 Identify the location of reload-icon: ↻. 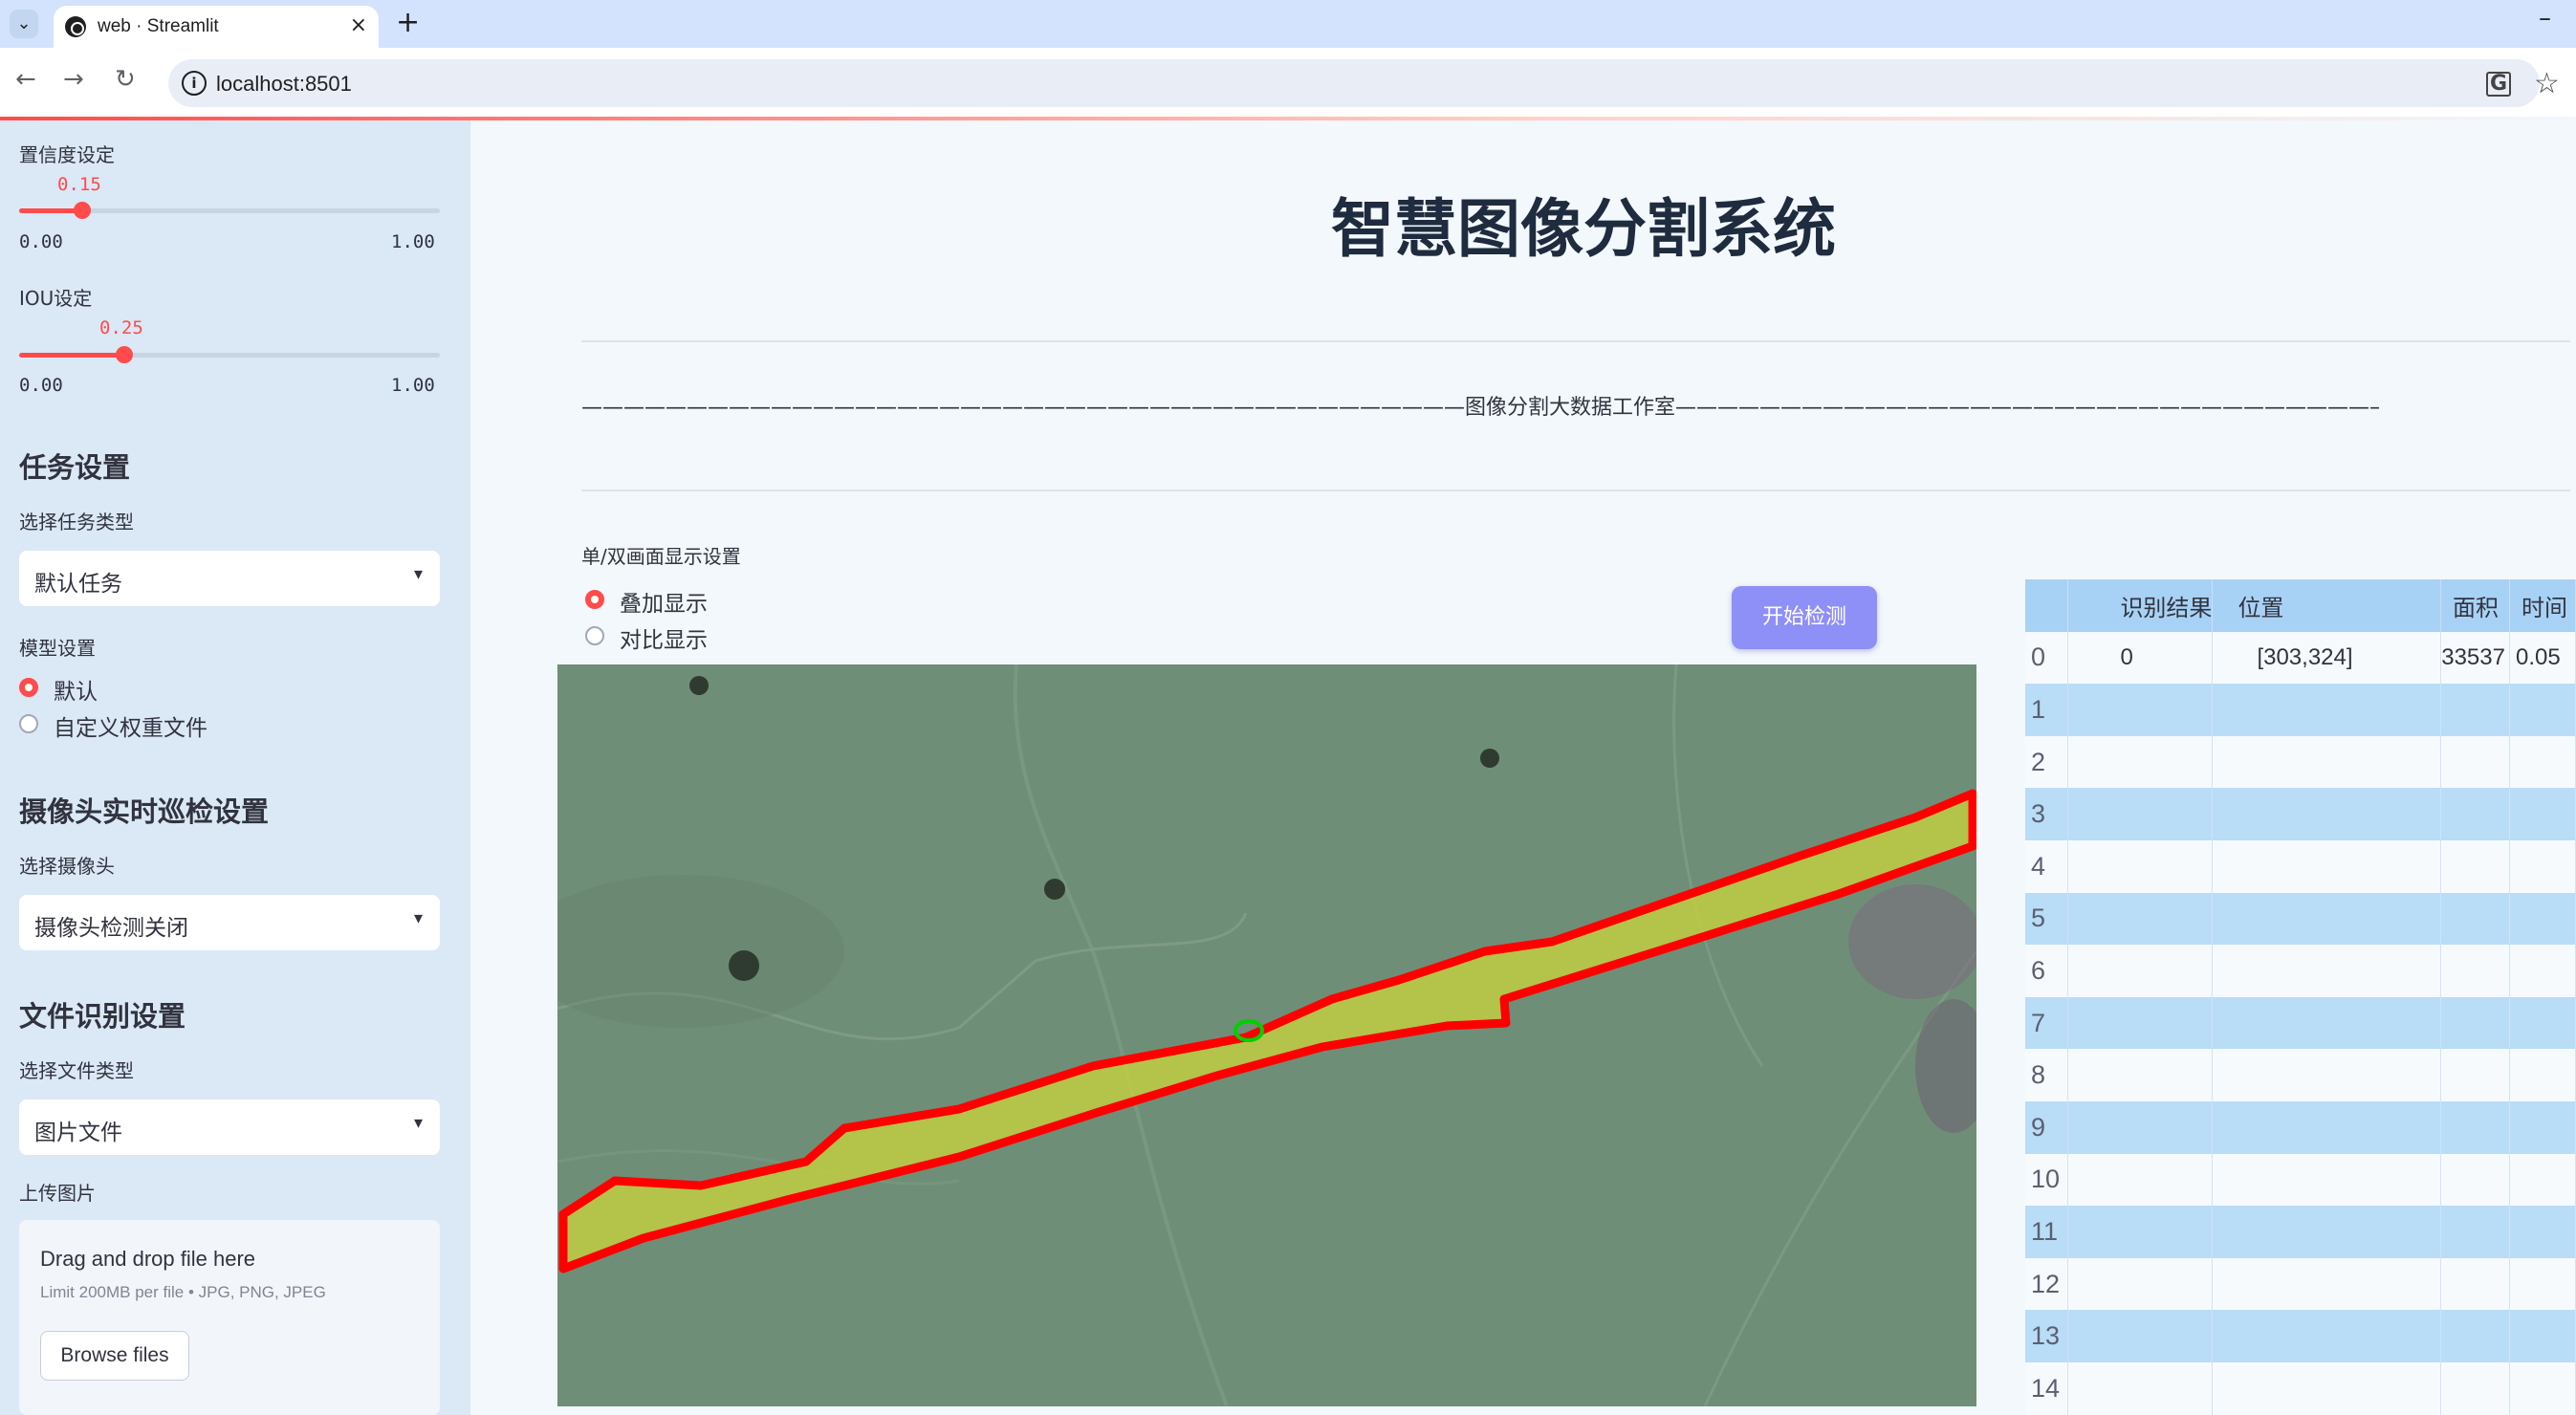
(125, 79).